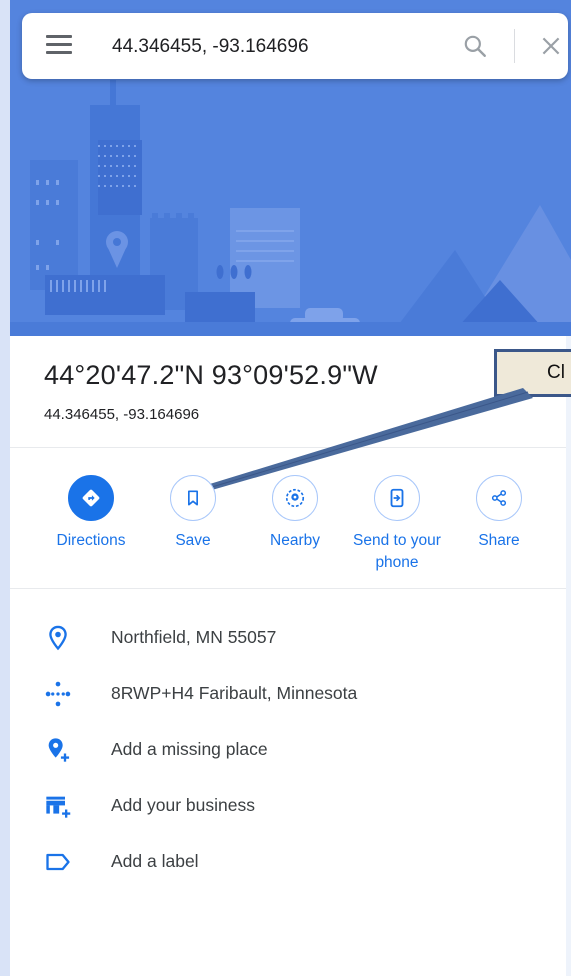 This screenshot has height=976, width=571. Describe the element at coordinates (397, 551) in the screenshot. I see `send-to-phone-label: Send to your phone` at that location.